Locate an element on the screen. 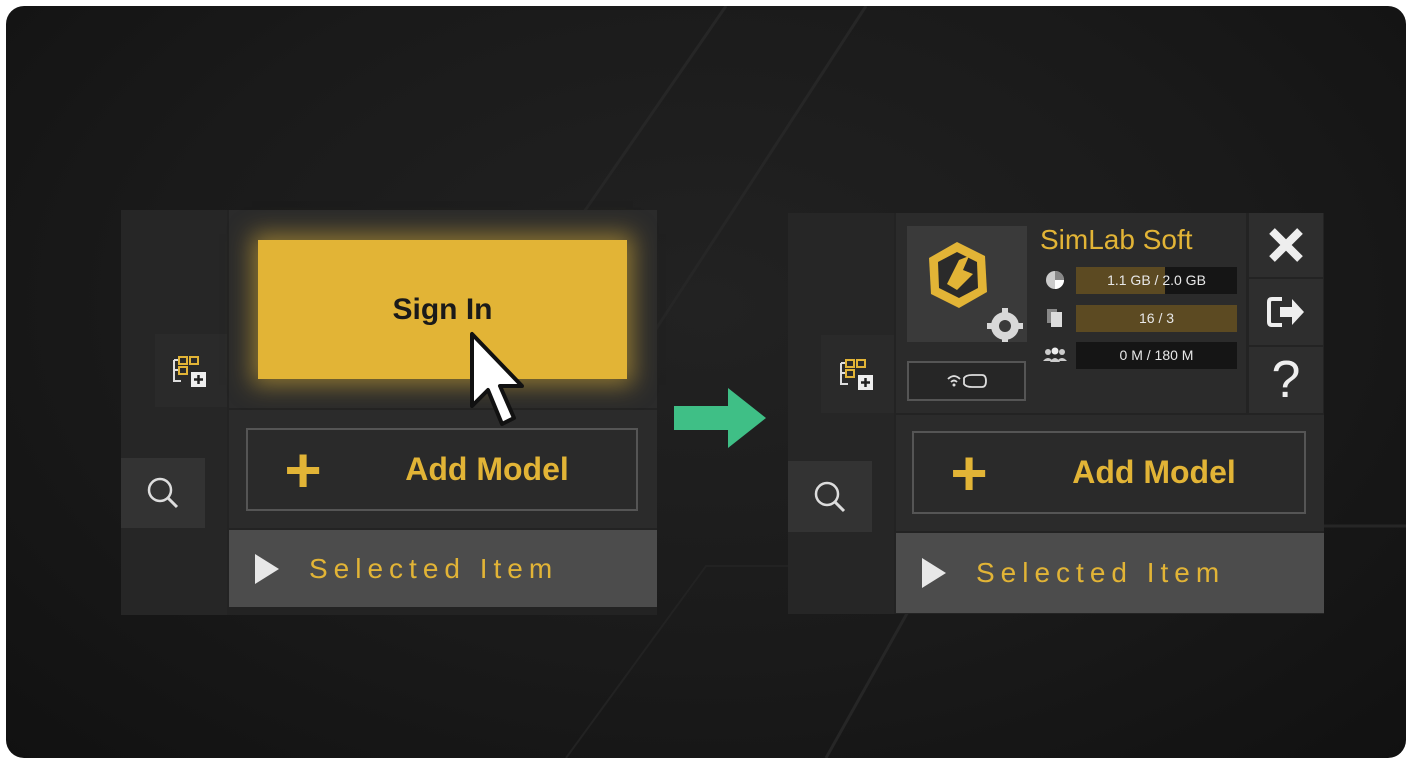  pages-bar: 16 / 3 is located at coordinates (1156, 318).